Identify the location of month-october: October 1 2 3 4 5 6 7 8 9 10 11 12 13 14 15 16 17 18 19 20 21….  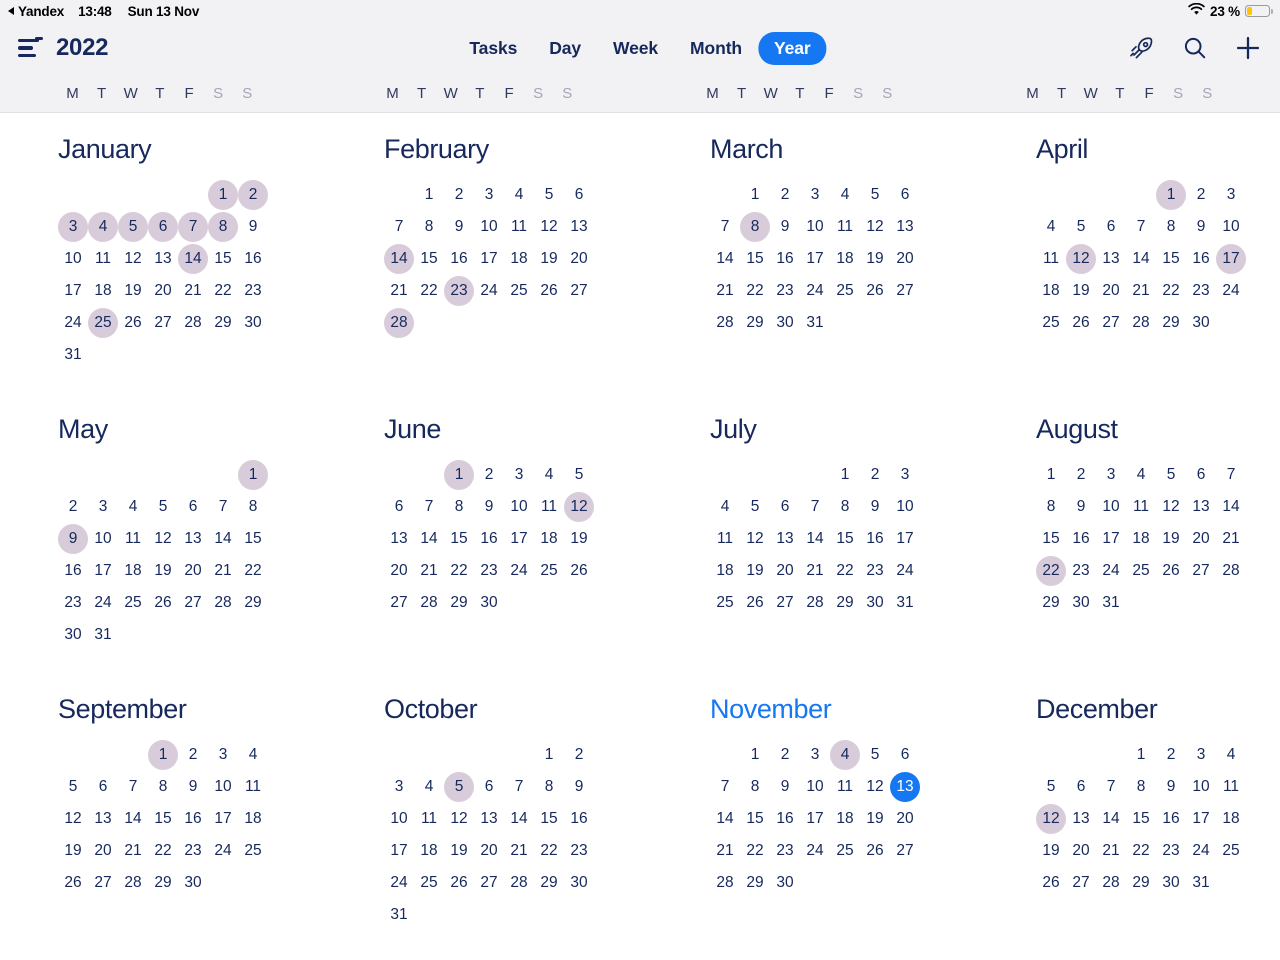
(489, 827).